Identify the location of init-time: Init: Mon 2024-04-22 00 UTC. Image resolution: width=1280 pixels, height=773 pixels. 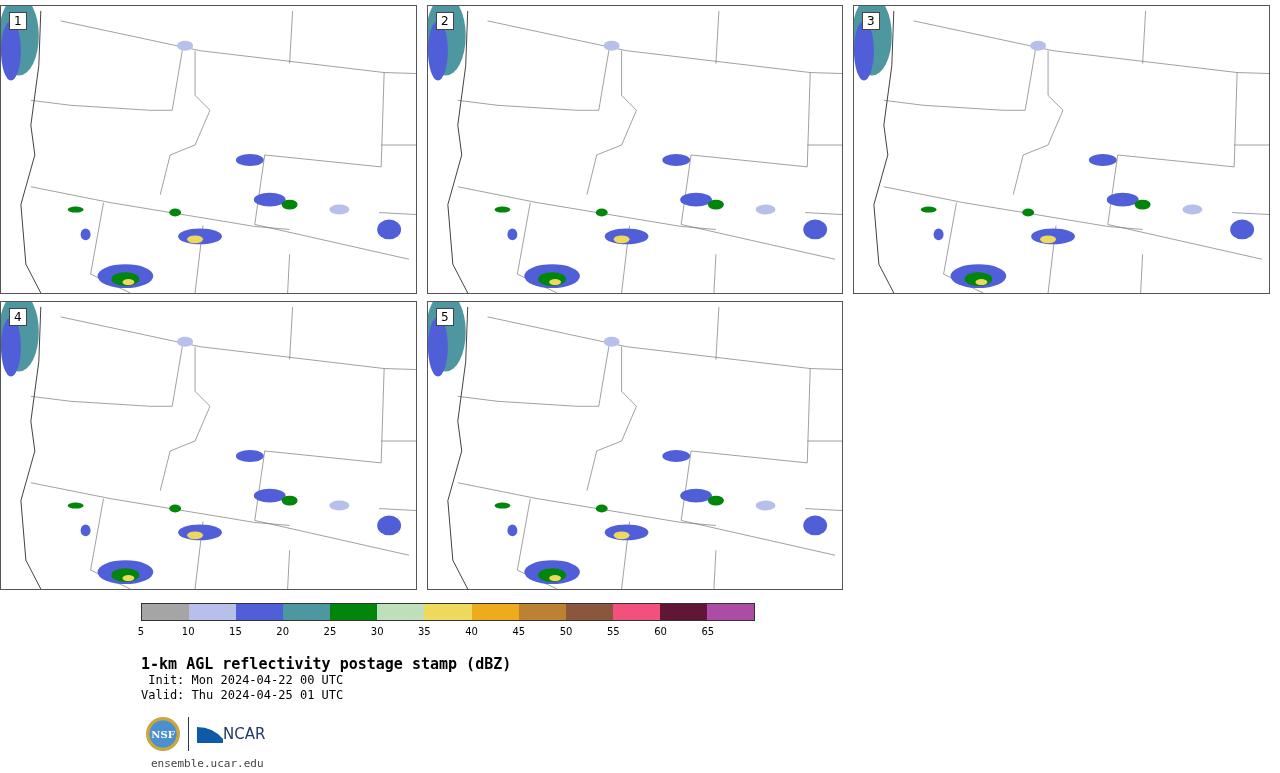
(246, 680).